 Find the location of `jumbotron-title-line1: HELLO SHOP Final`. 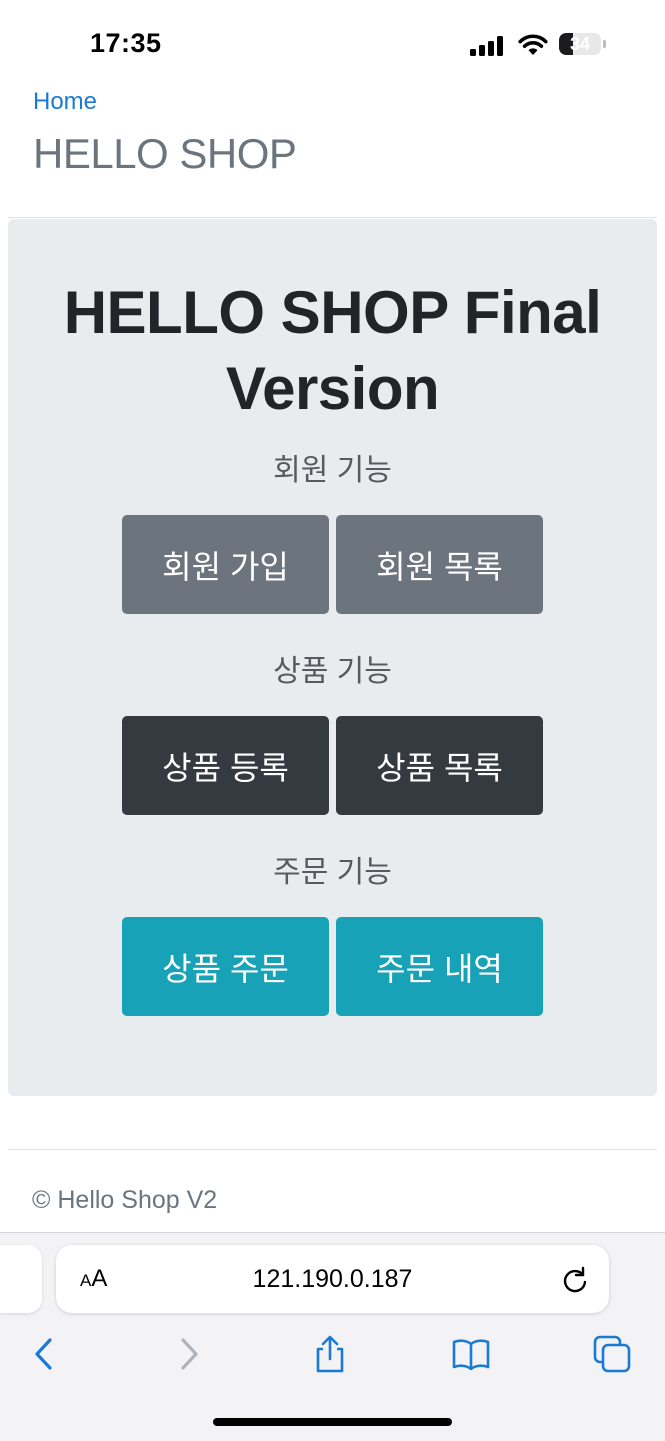

jumbotron-title-line1: HELLO SHOP Final is located at coordinates (332, 312).